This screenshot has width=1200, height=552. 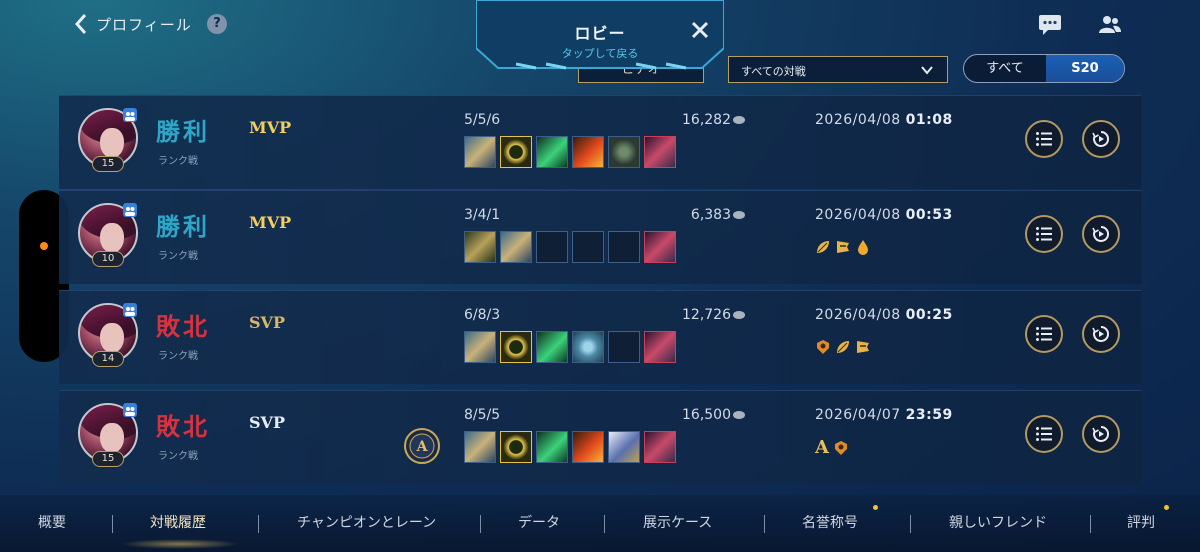 What do you see at coordinates (706, 415) in the screenshot?
I see `gold-value: 16,500` at bounding box center [706, 415].